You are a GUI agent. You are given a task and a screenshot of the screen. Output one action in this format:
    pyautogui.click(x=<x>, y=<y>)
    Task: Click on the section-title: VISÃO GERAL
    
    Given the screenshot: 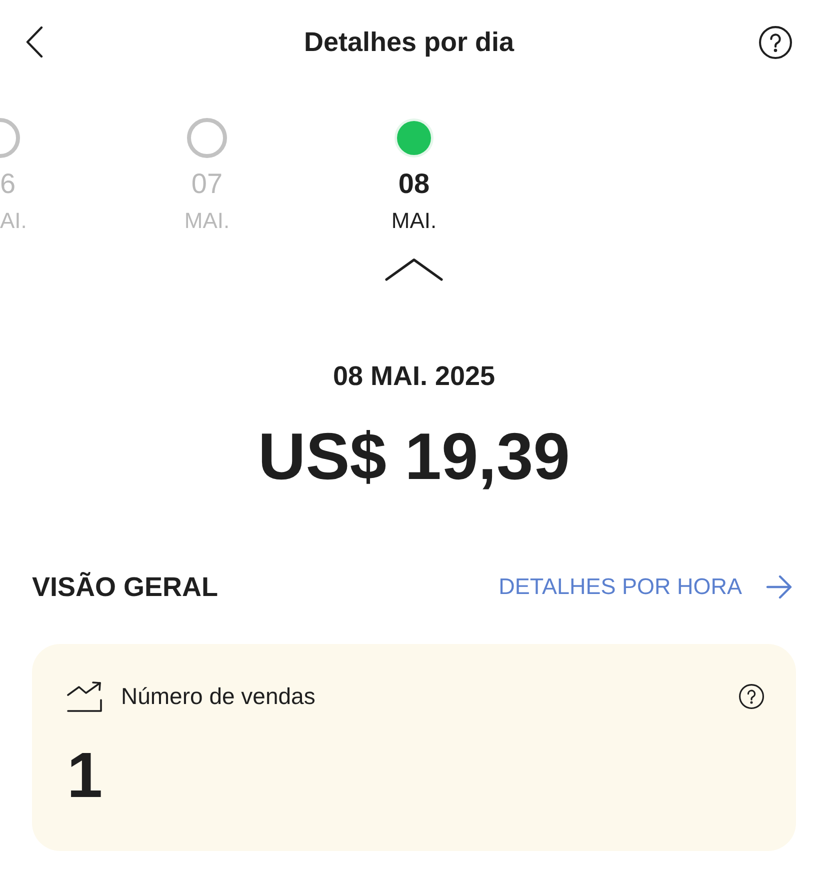 What is the action you would take?
    pyautogui.click(x=125, y=587)
    